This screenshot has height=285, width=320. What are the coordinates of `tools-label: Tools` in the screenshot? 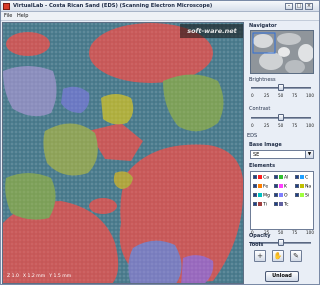 It's located at (256, 245).